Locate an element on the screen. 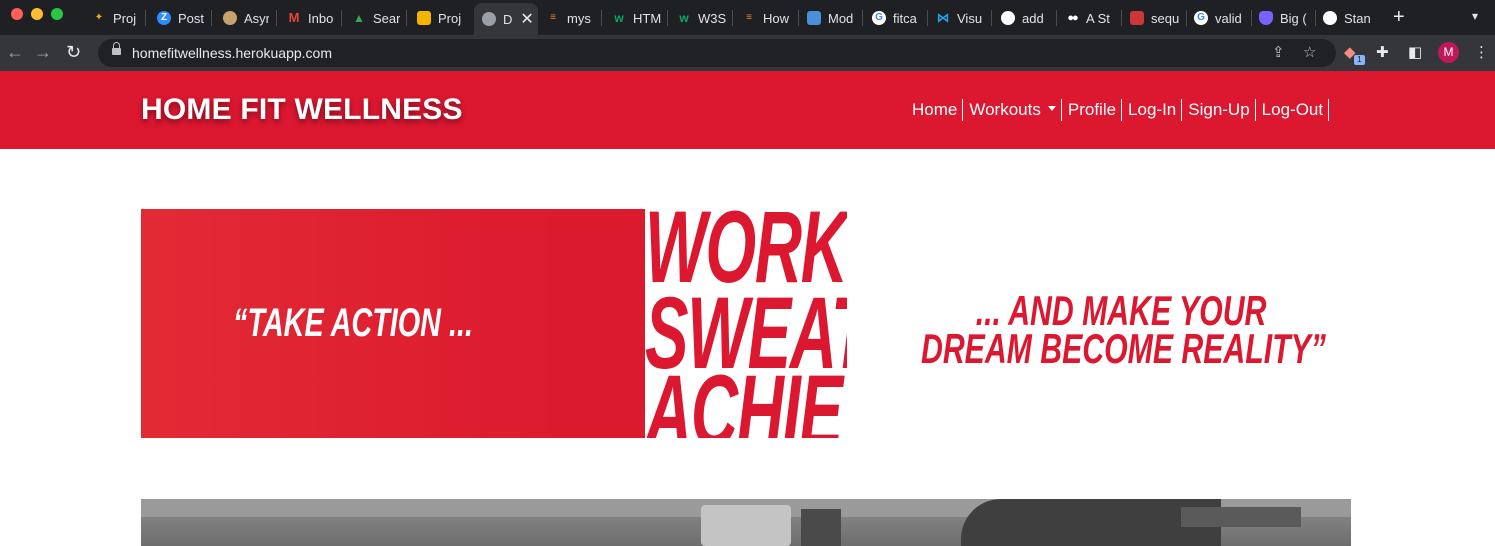  browser-tab: Z Post is located at coordinates (181, 18).